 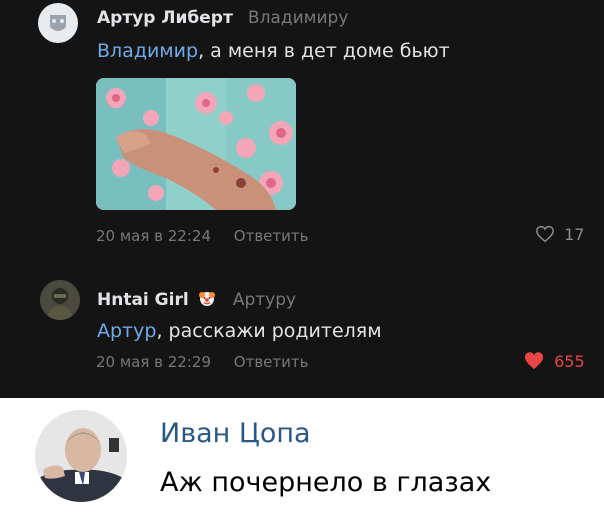 I want to click on reply-author: Иван Цопа, so click(x=235, y=433).